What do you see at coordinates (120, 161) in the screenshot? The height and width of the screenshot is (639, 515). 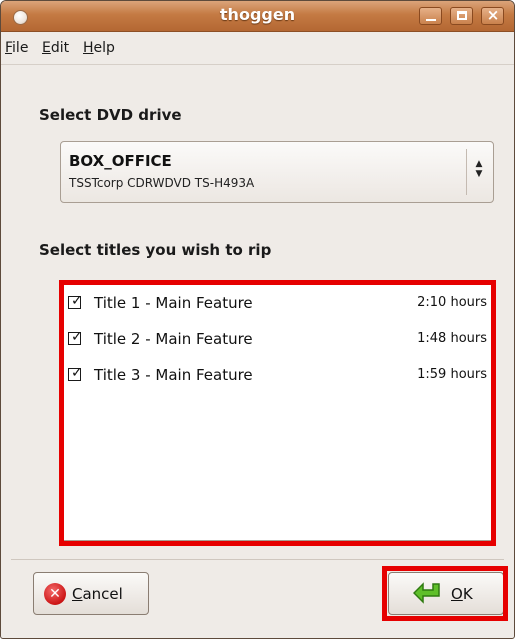 I see `drive-name: BOX_OFFICE` at bounding box center [120, 161].